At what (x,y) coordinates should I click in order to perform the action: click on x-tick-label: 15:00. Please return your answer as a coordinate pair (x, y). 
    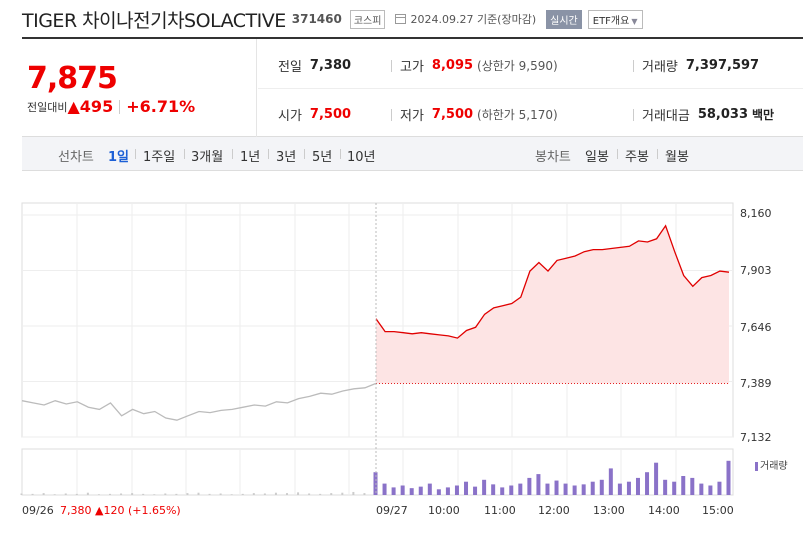
    Looking at the image, I should click on (718, 510).